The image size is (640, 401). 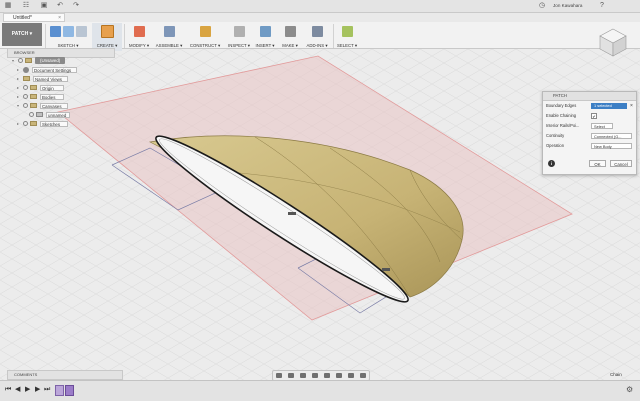 What do you see at coordinates (65, 375) in the screenshot?
I see `comments-panel-header: COMMENTS` at bounding box center [65, 375].